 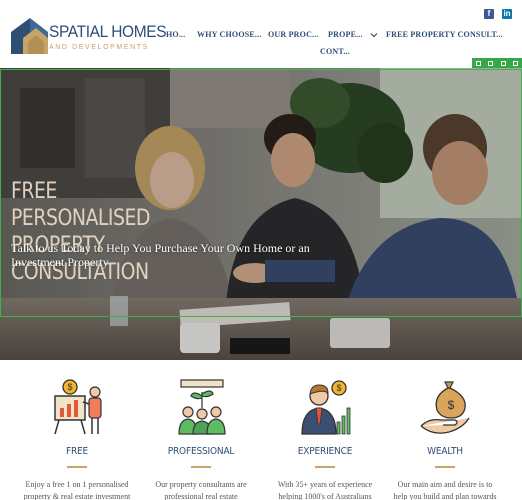 What do you see at coordinates (374, 35) in the screenshot?
I see `chevron-down-icon` at bounding box center [374, 35].